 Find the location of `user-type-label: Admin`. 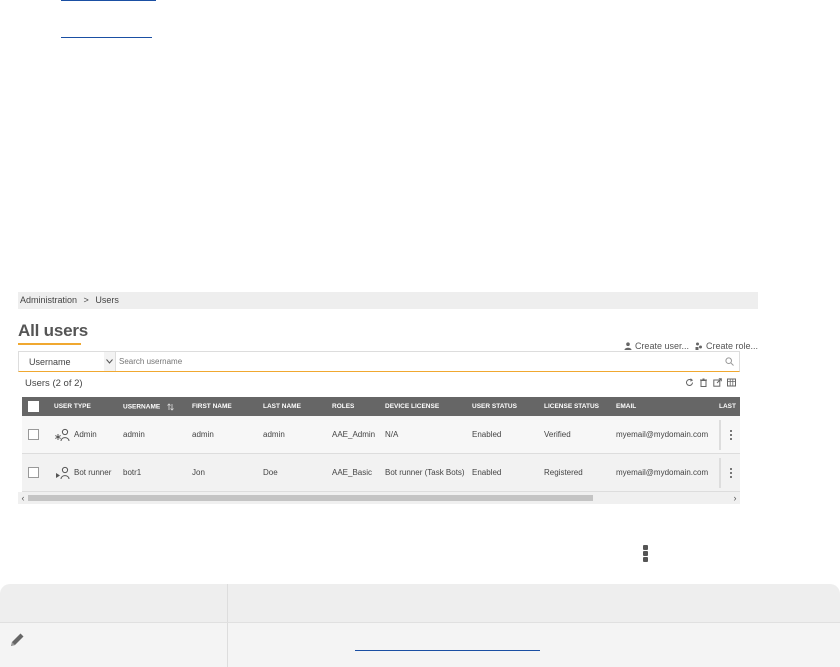

user-type-label: Admin is located at coordinates (85, 434).